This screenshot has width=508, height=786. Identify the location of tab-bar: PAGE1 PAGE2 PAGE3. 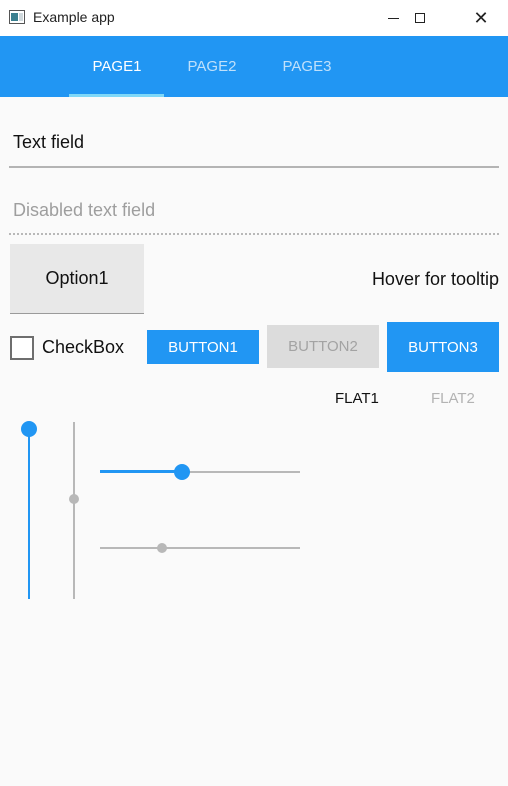
(254, 66).